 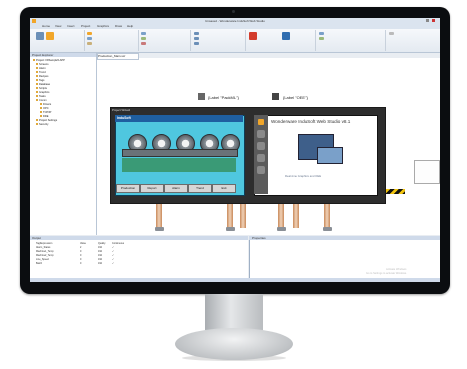 I want to click on tree-item: Comm, so click(x=41, y=100).